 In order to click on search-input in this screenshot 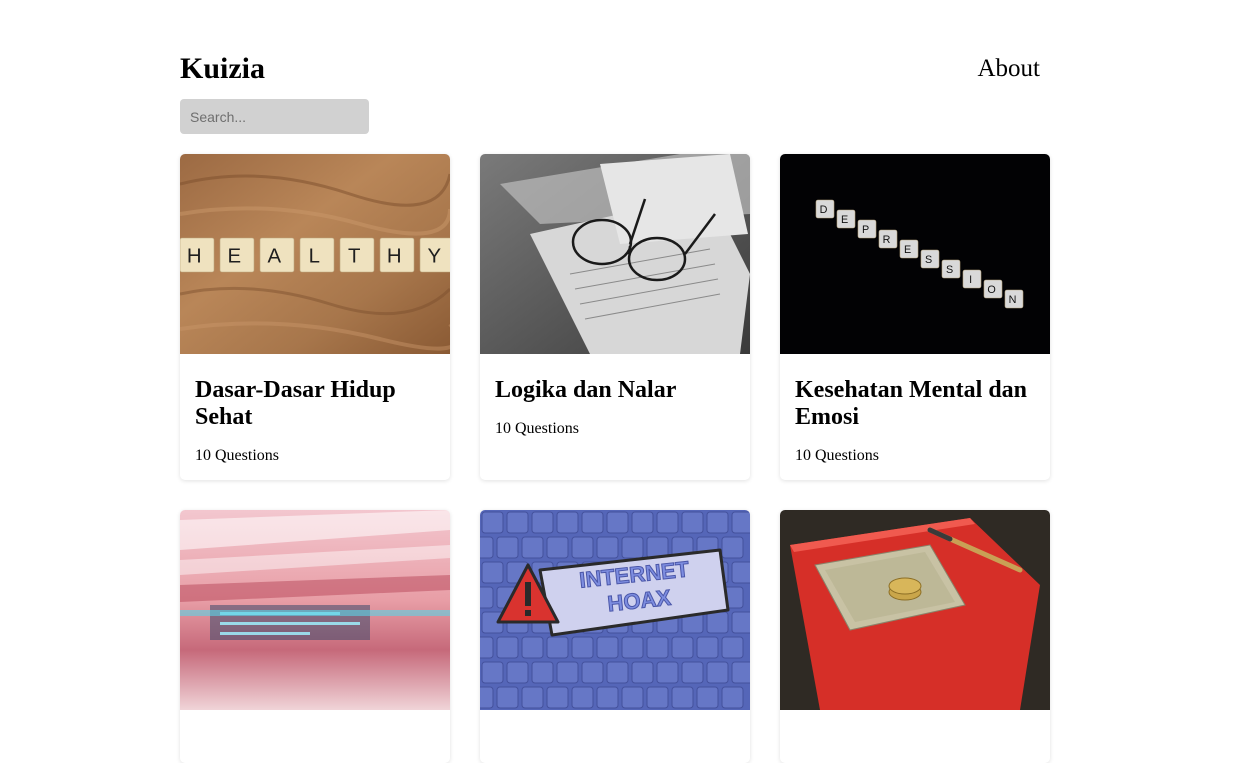, I will do `click(274, 116)`.